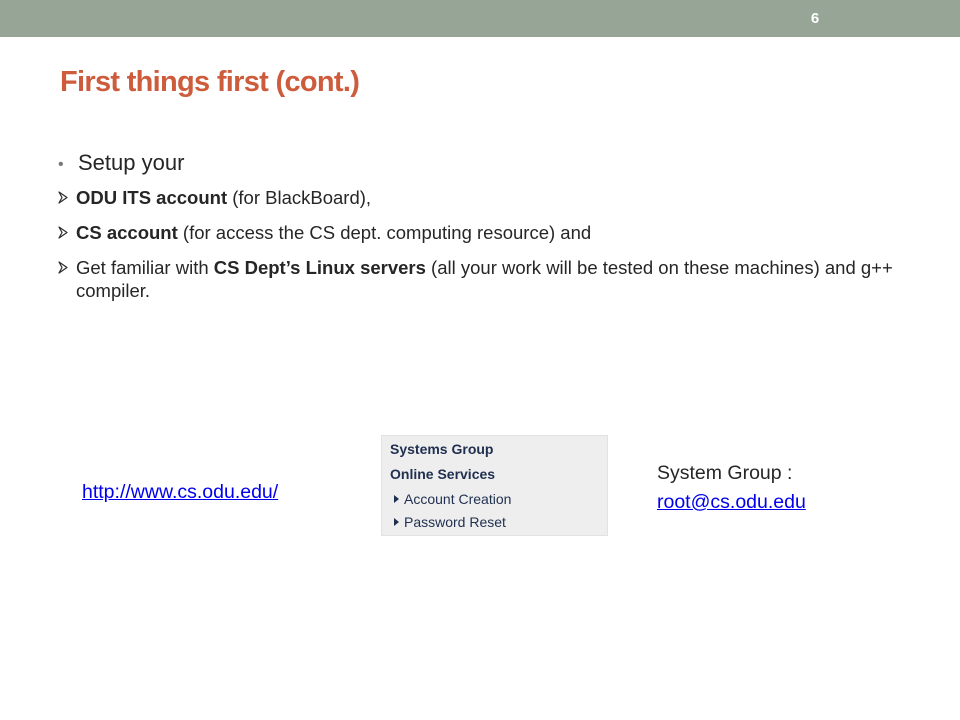 This screenshot has height=720, width=960. What do you see at coordinates (145, 267) in the screenshot?
I see `sub-item-prefix: Get familiar with` at bounding box center [145, 267].